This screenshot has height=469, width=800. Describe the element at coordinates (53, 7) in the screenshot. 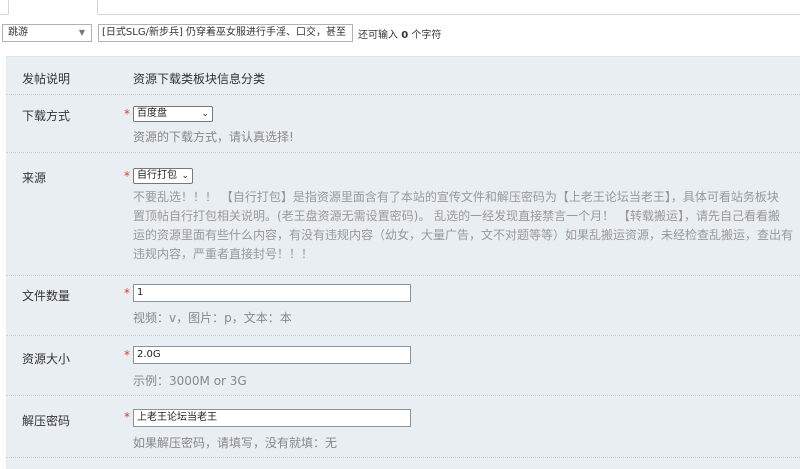

I see `tab-active` at that location.